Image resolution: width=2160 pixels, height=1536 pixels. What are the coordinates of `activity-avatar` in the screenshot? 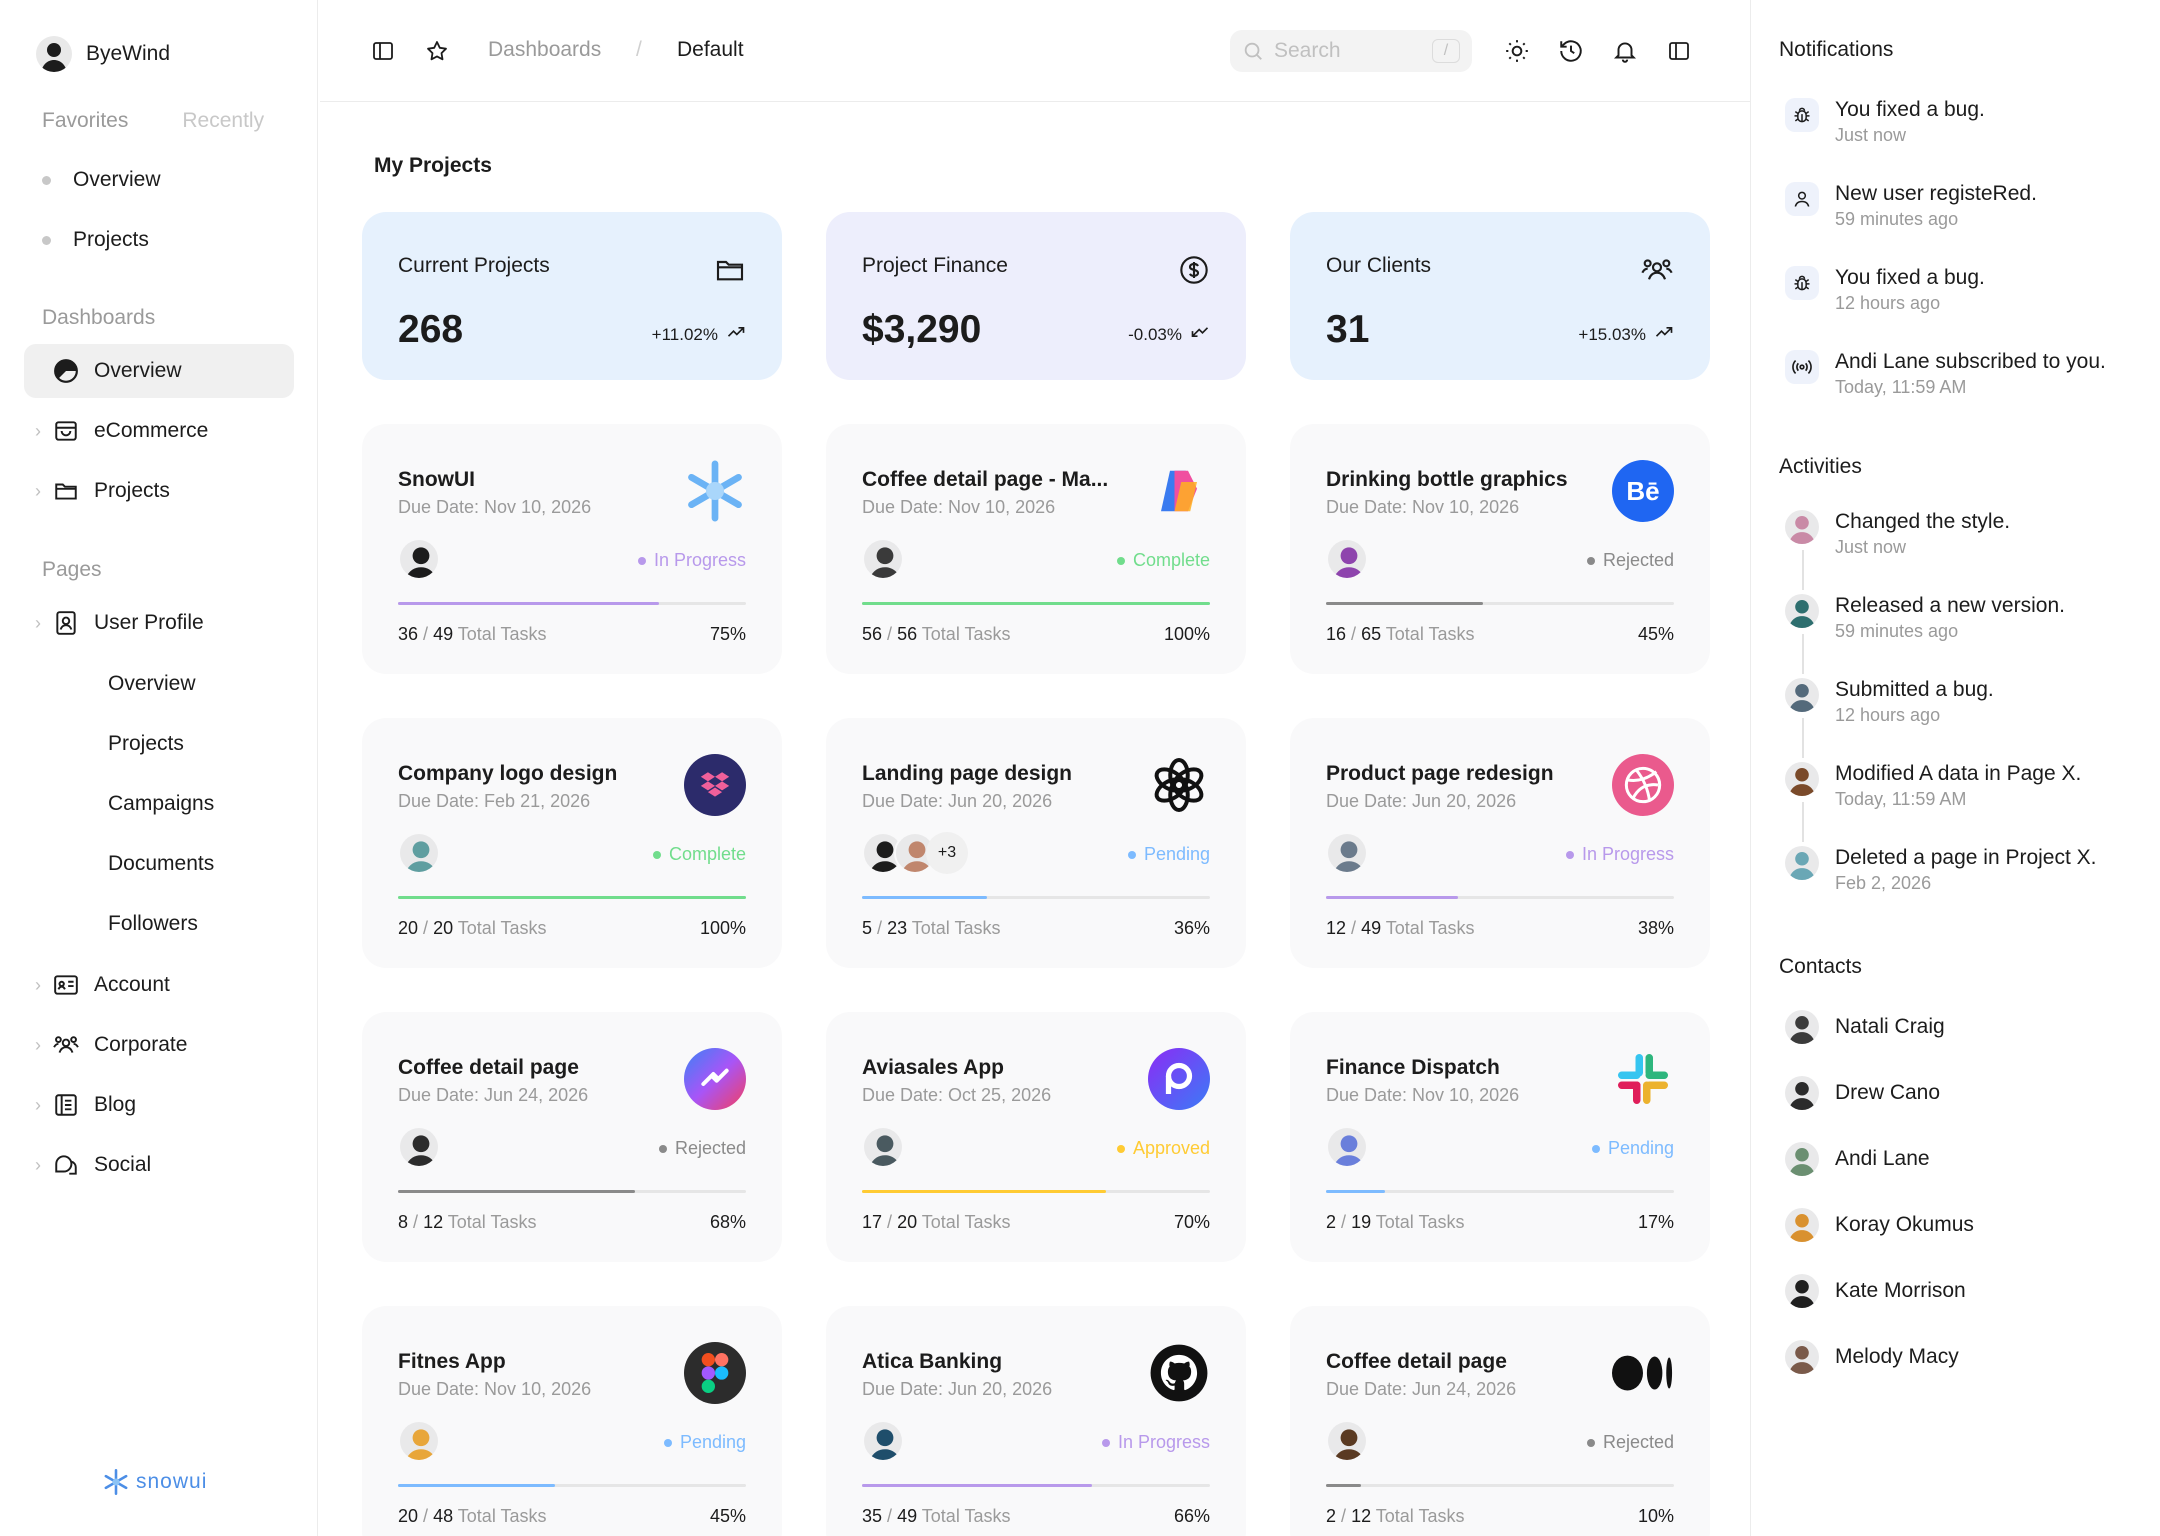 It's located at (1802, 863).